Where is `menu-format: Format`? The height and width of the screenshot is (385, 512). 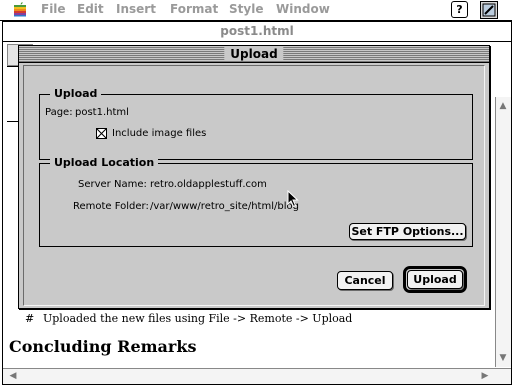 menu-format: Format is located at coordinates (194, 9).